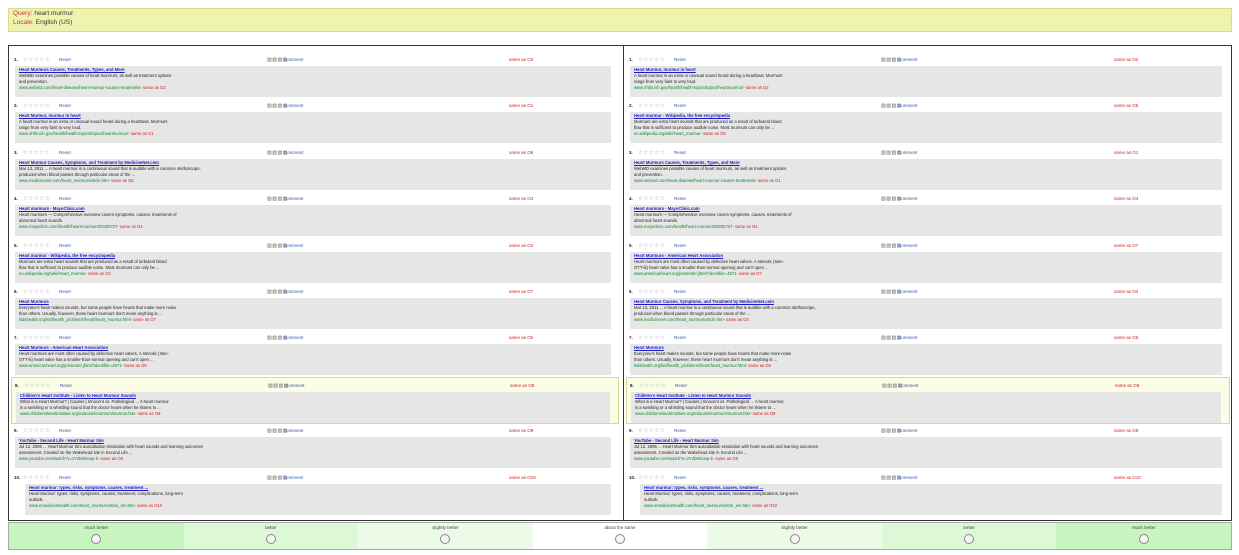 This screenshot has height=555, width=1239. I want to click on result-rank: 3., so click(16, 152).